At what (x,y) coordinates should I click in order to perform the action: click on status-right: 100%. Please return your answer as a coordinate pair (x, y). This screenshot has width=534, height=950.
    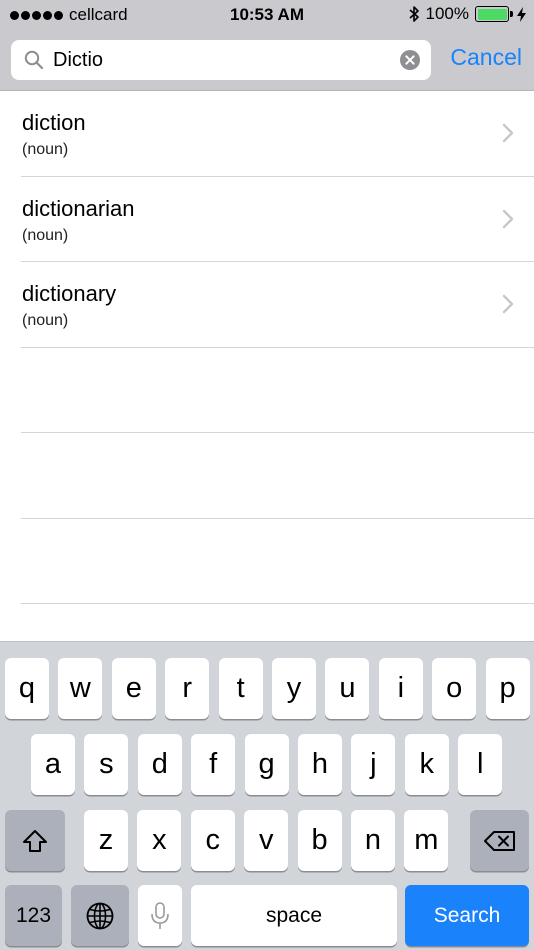
    Looking at the image, I should click on (467, 14).